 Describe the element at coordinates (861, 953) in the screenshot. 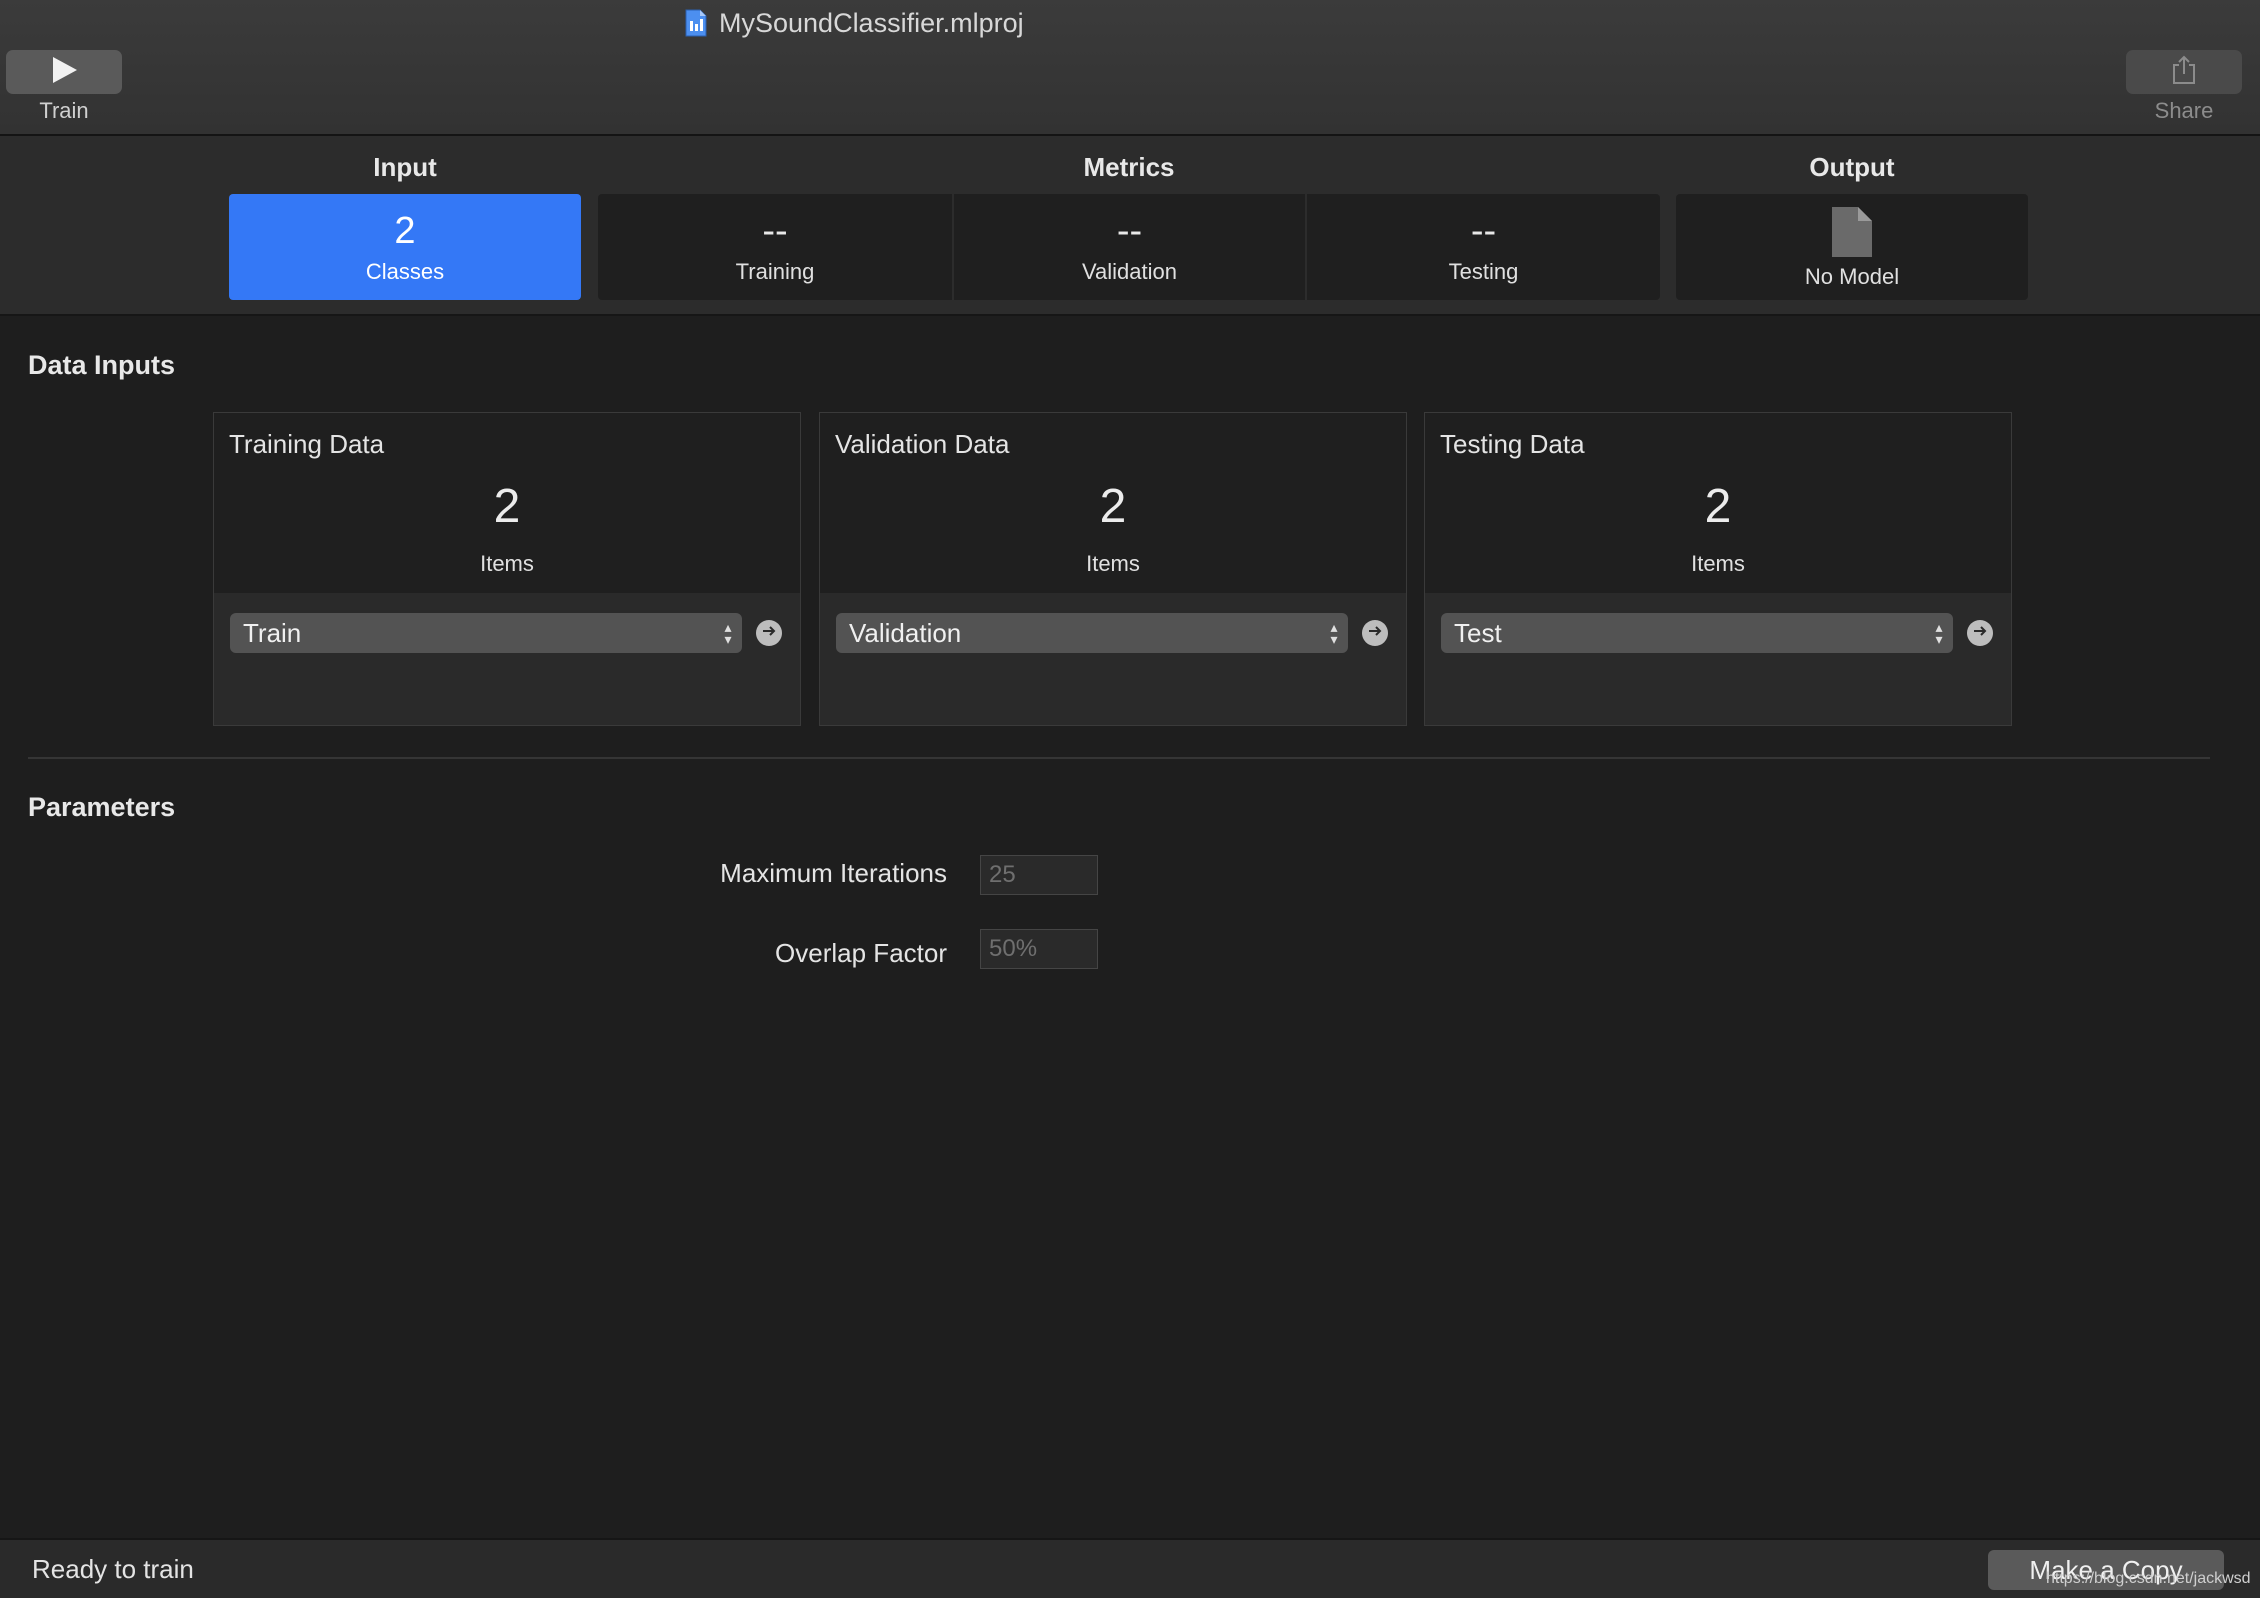

I see `overlap-factor-label: Overlap Factor` at that location.